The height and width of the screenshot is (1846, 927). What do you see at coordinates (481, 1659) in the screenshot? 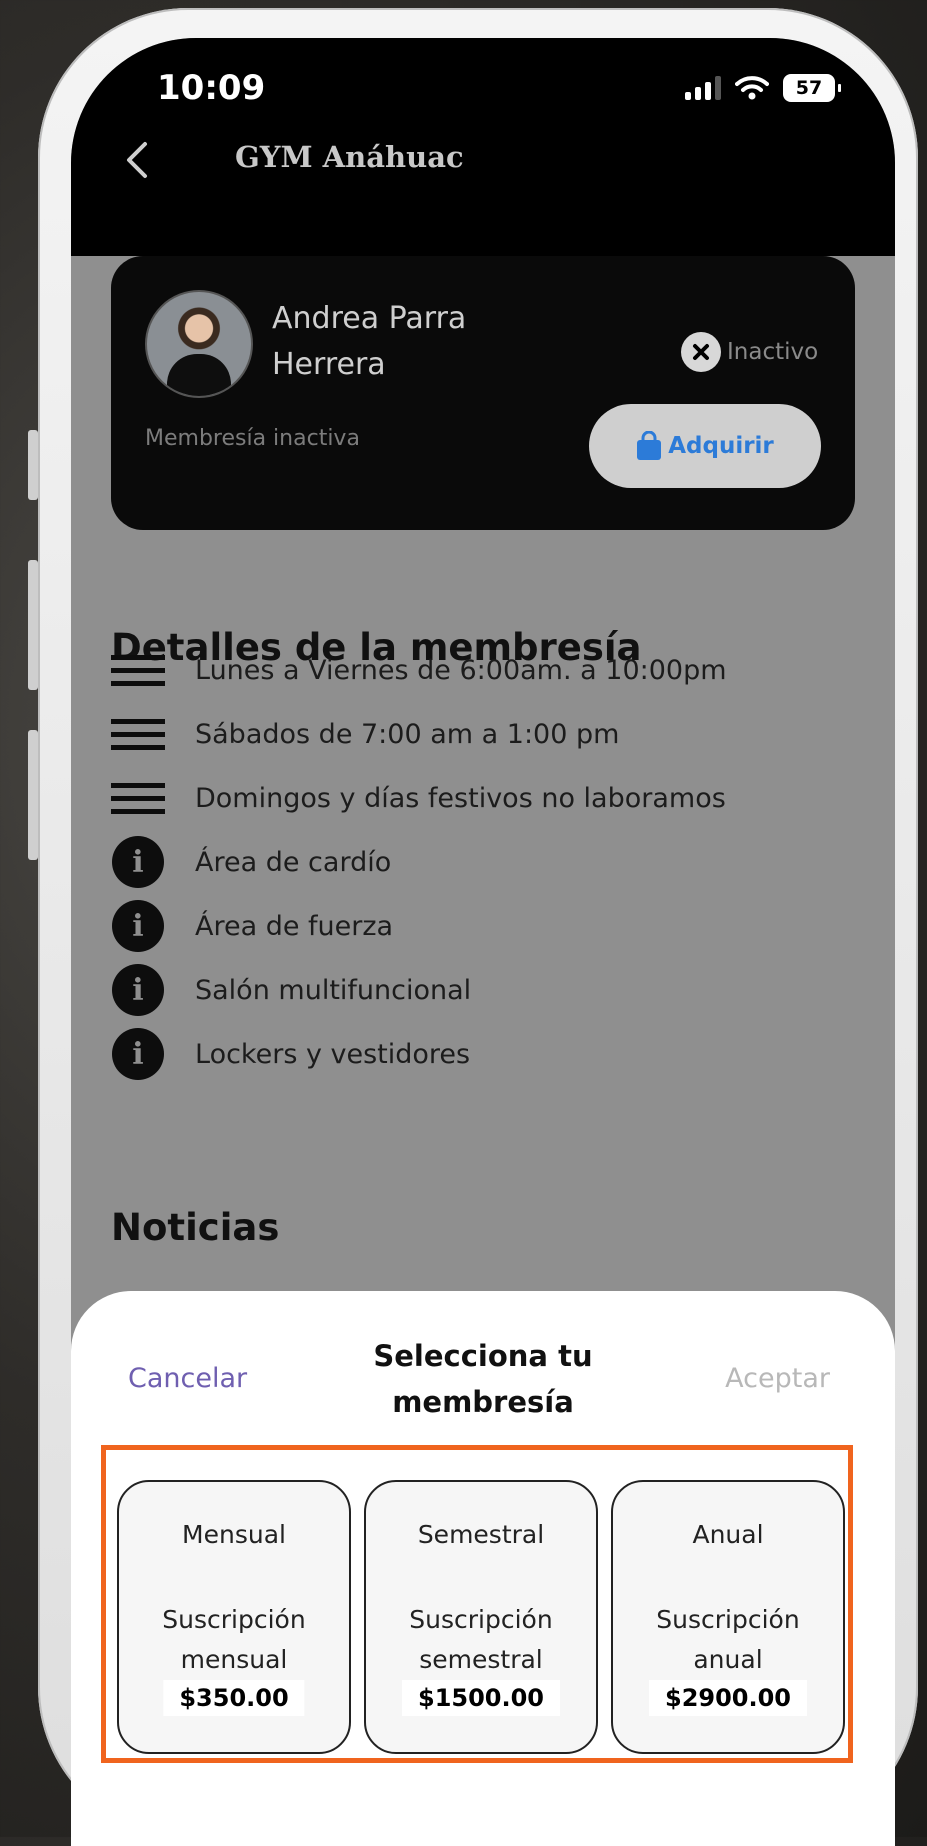
I see `option-desc-line2: semestral` at bounding box center [481, 1659].